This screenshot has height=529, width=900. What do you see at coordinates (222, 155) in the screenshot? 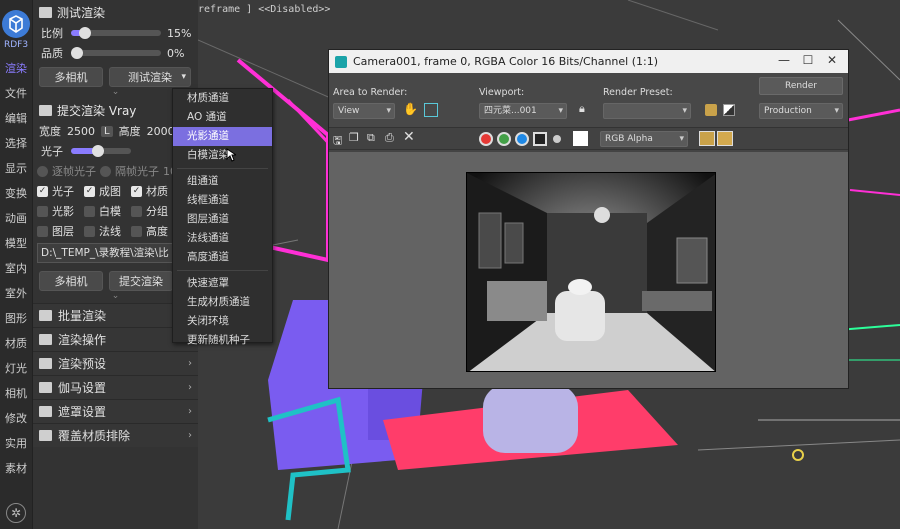
I see `menu-item: 白模渲染` at bounding box center [222, 155].